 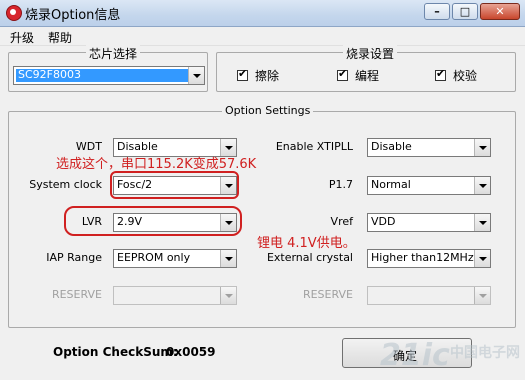 What do you see at coordinates (391, 184) in the screenshot?
I see `p17-value: Normal` at bounding box center [391, 184].